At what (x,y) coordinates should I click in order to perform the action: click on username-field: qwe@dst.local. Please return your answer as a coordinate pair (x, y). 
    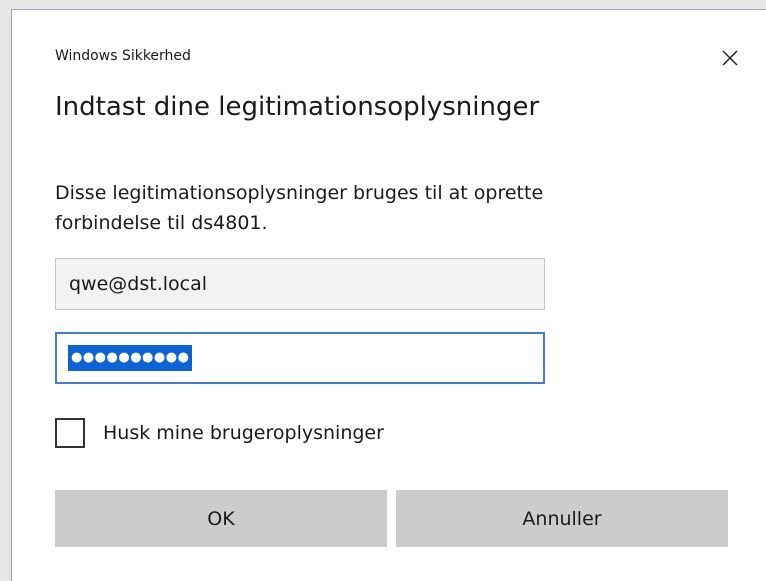
    Looking at the image, I should click on (300, 284).